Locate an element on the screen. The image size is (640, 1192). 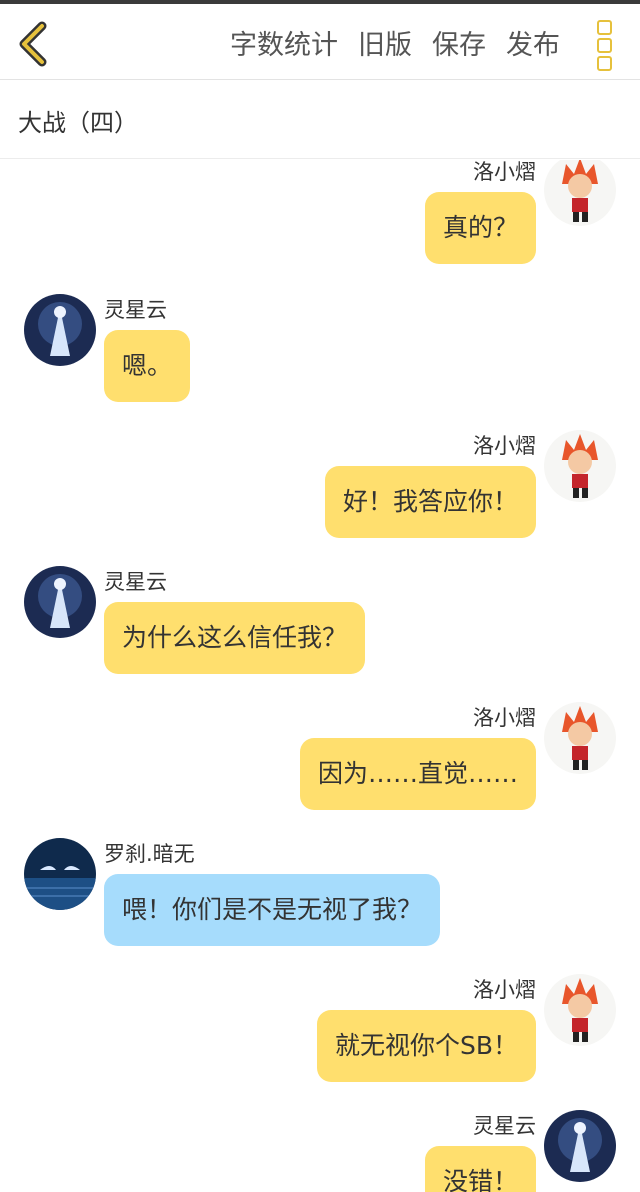
word-count-button: 字数统计 is located at coordinates (284, 42).